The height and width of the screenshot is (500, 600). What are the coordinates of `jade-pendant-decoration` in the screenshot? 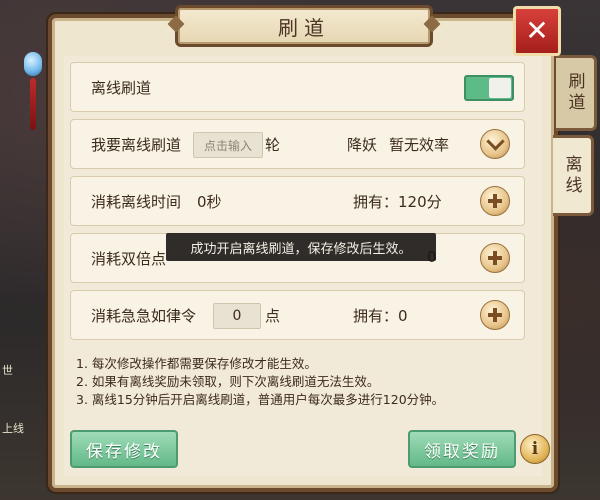 It's located at (33, 85).